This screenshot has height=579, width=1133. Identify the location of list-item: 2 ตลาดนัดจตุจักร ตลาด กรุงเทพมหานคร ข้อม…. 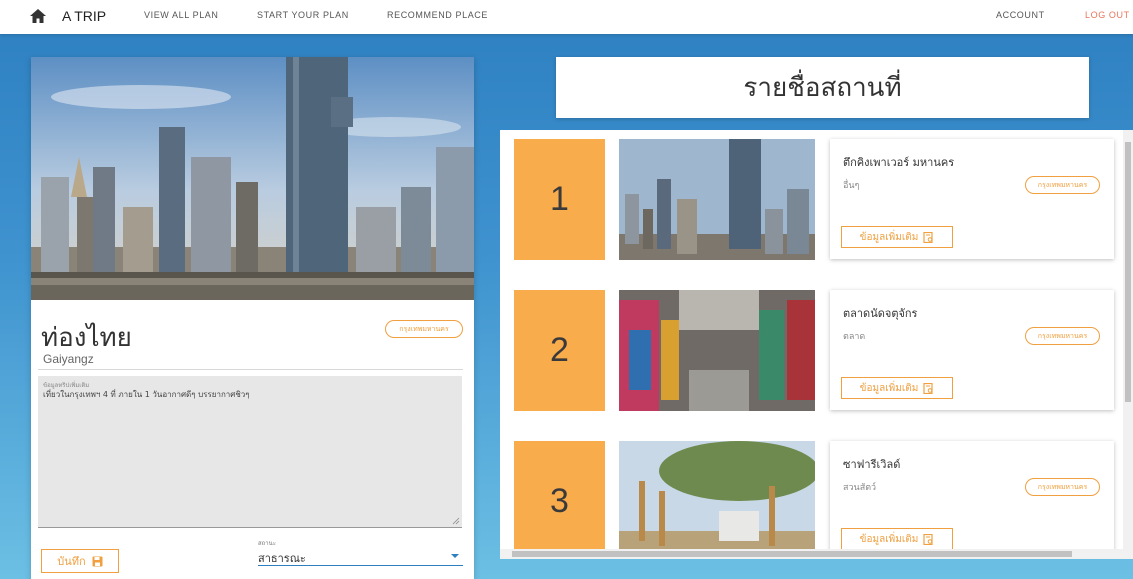
(810, 346).